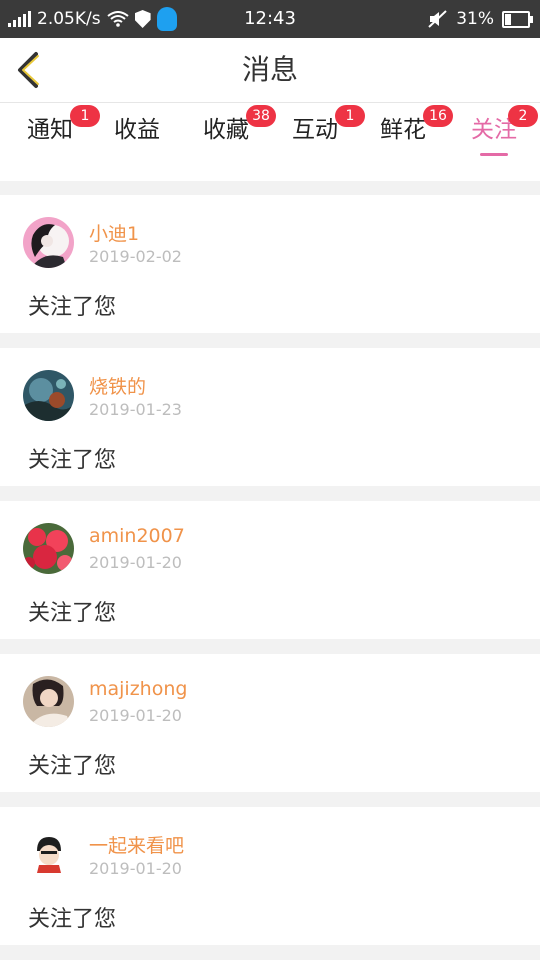 The height and width of the screenshot is (960, 540). I want to click on mute-icon, so click(437, 19).